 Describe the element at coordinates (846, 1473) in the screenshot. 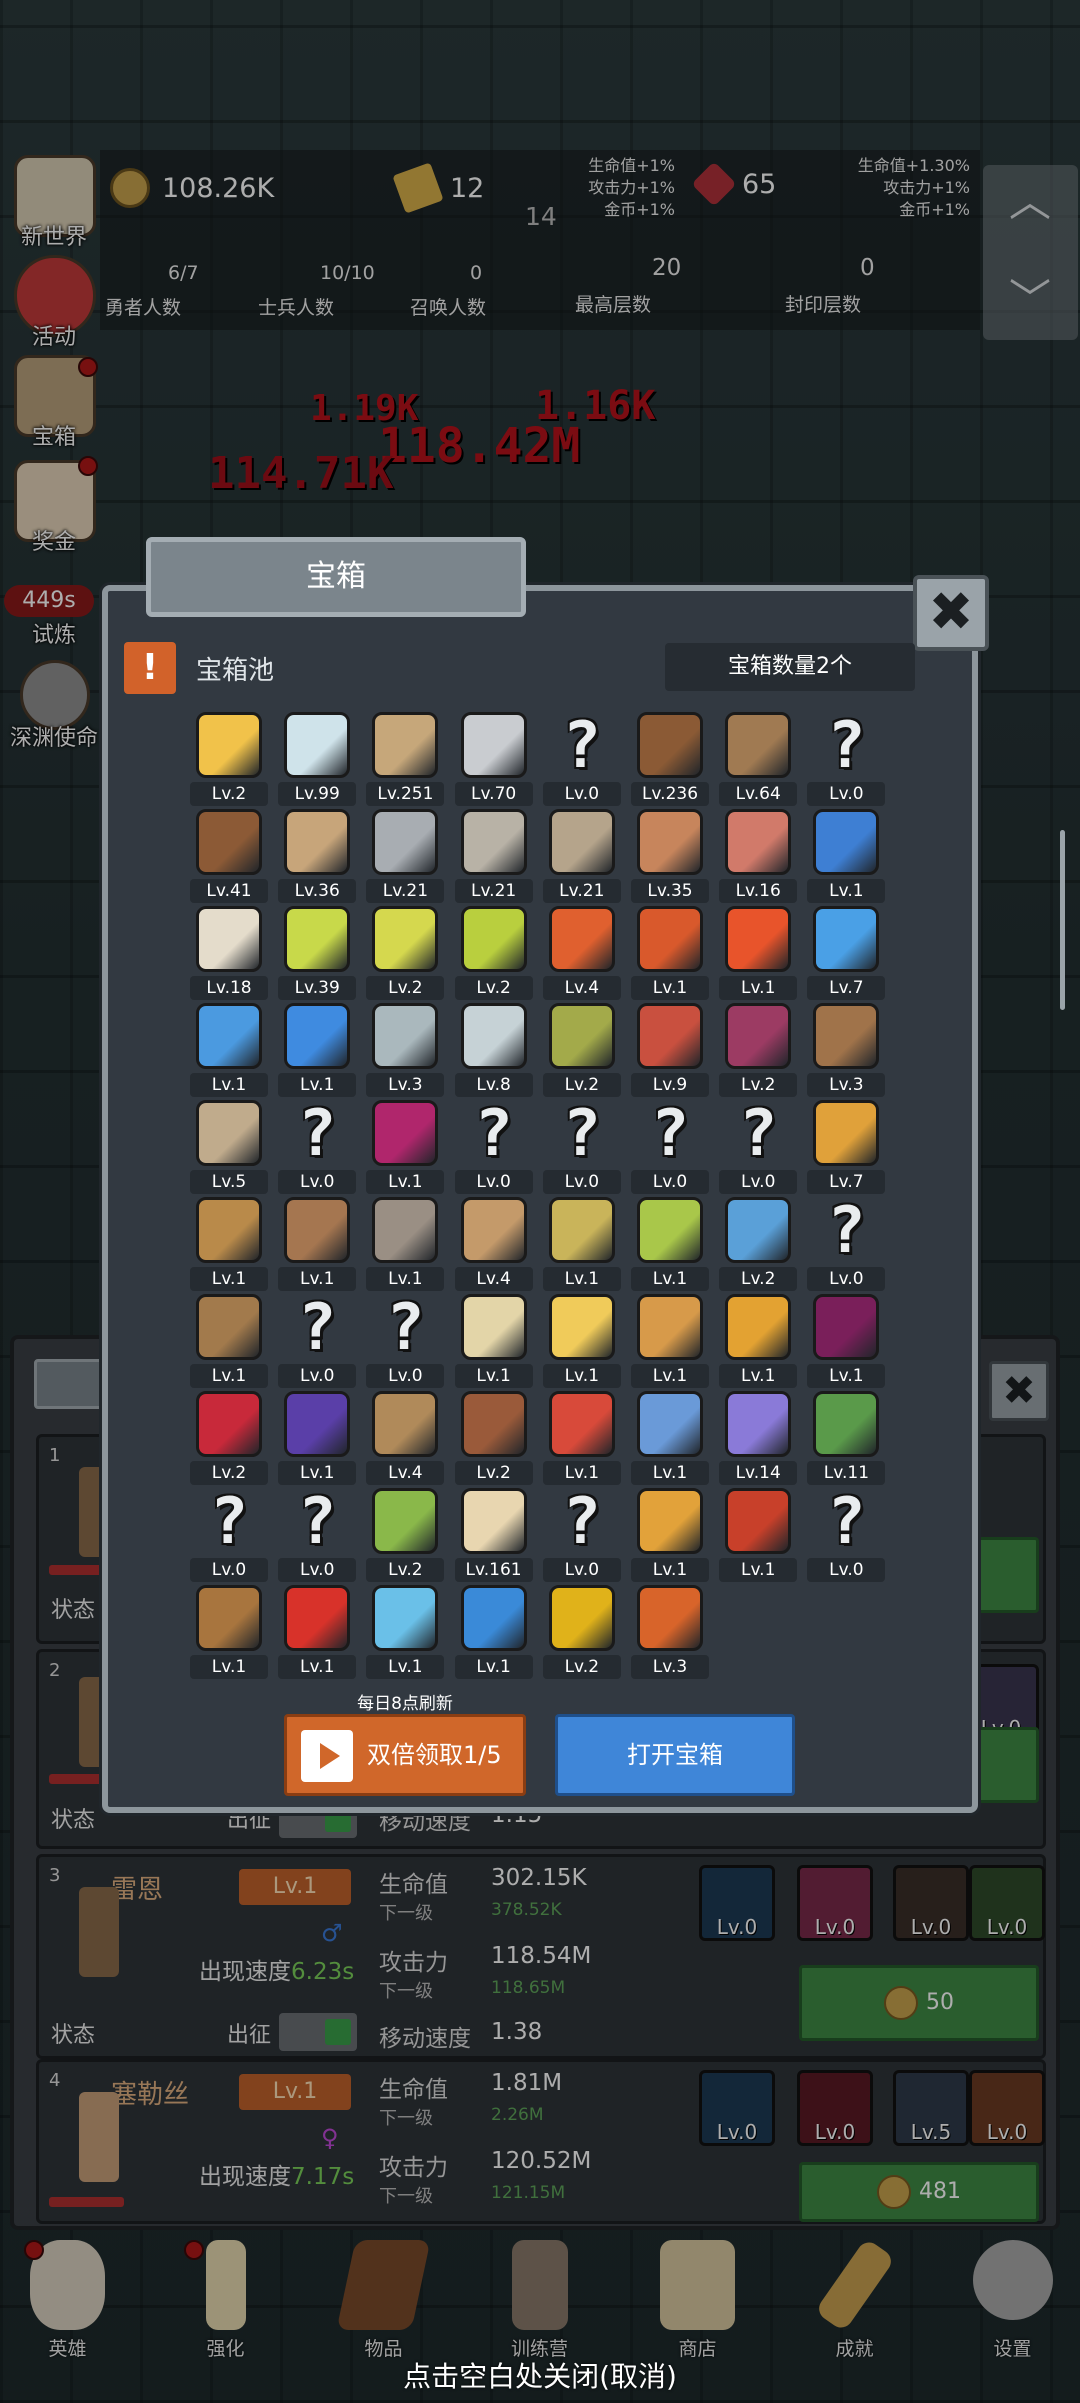

I see `item-level: Lv.11` at that location.